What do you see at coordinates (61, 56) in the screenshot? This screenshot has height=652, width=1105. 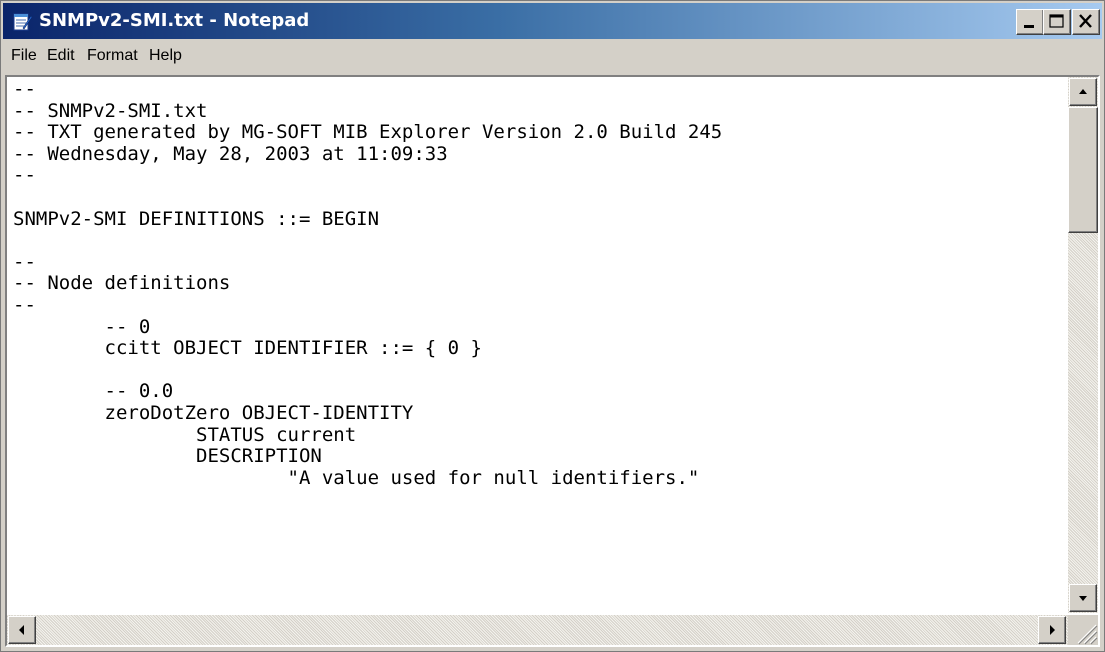 I see `menu-edit: Edit` at bounding box center [61, 56].